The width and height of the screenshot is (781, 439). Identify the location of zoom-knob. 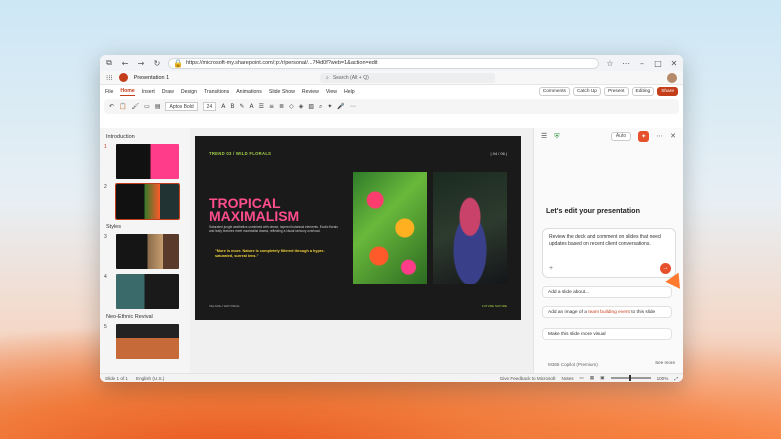
(629, 378).